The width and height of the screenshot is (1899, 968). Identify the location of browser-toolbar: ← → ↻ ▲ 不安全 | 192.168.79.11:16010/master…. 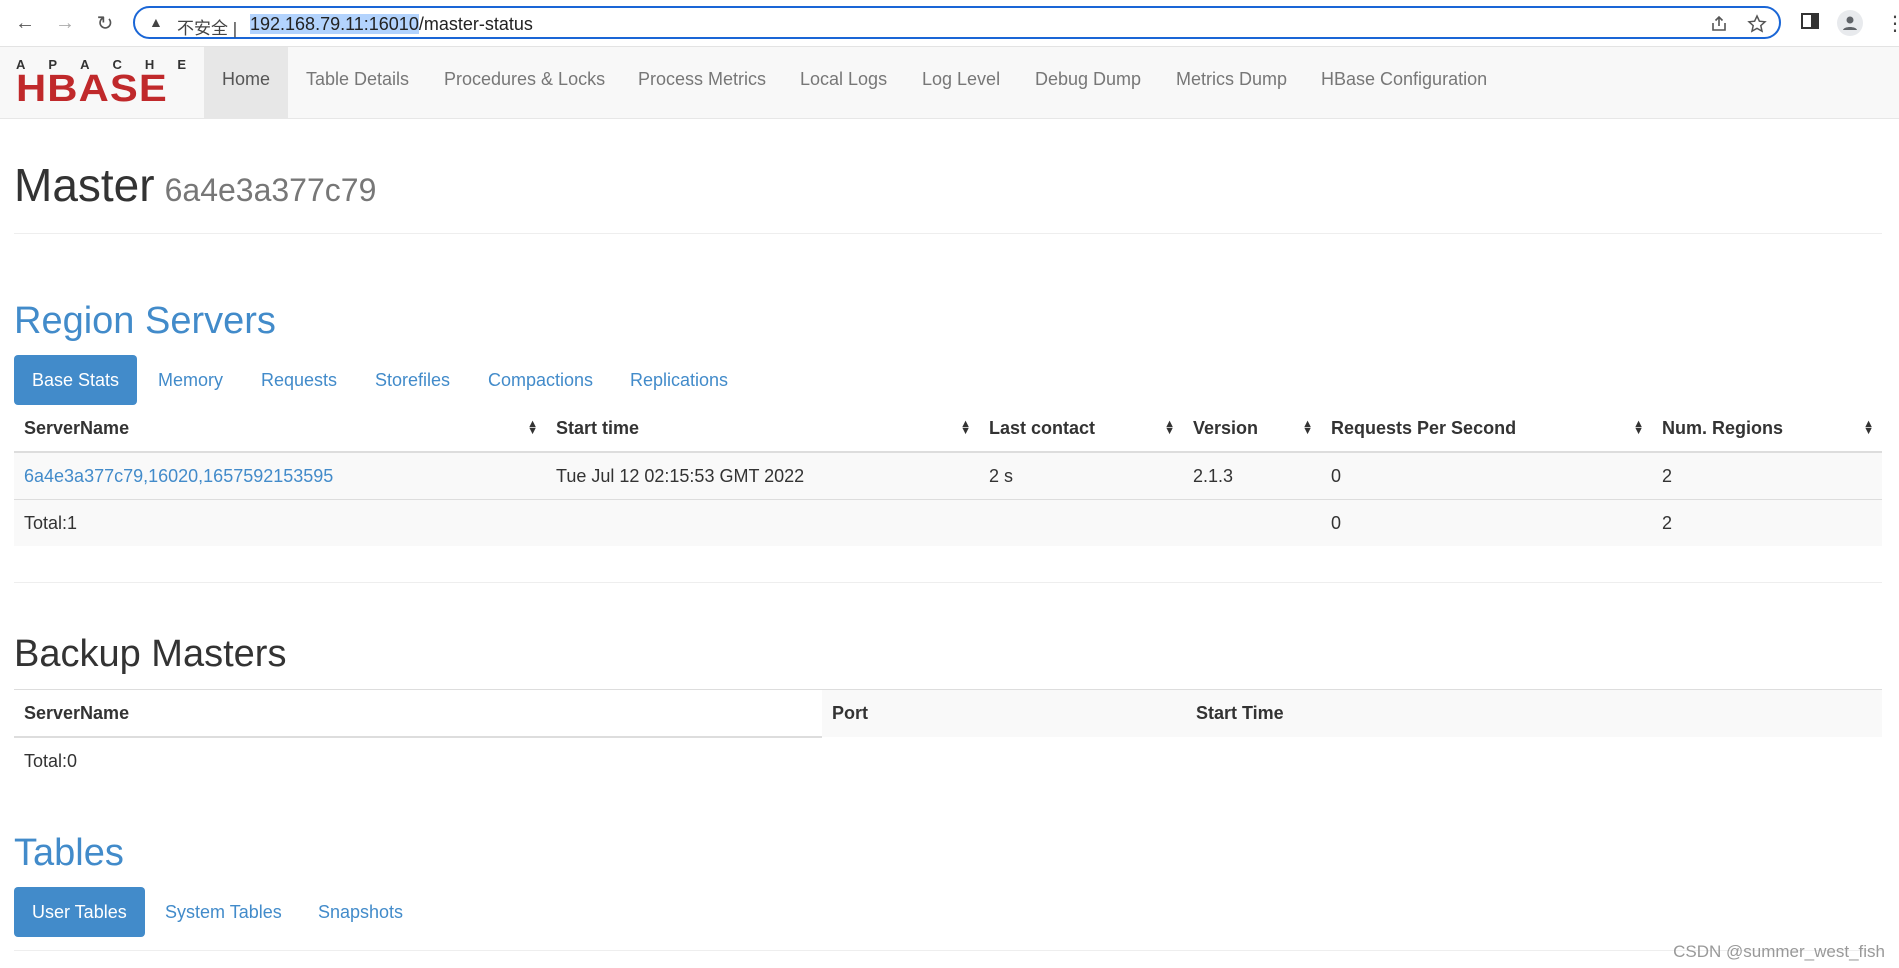
(949, 23).